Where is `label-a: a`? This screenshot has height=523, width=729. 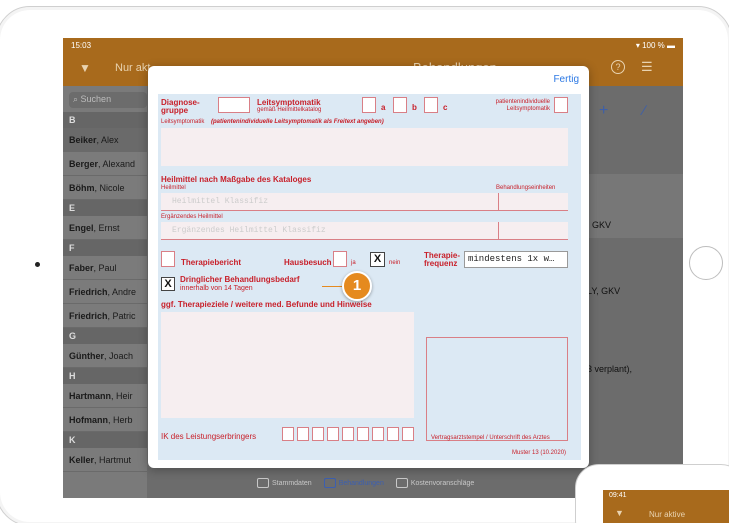 label-a: a is located at coordinates (383, 107).